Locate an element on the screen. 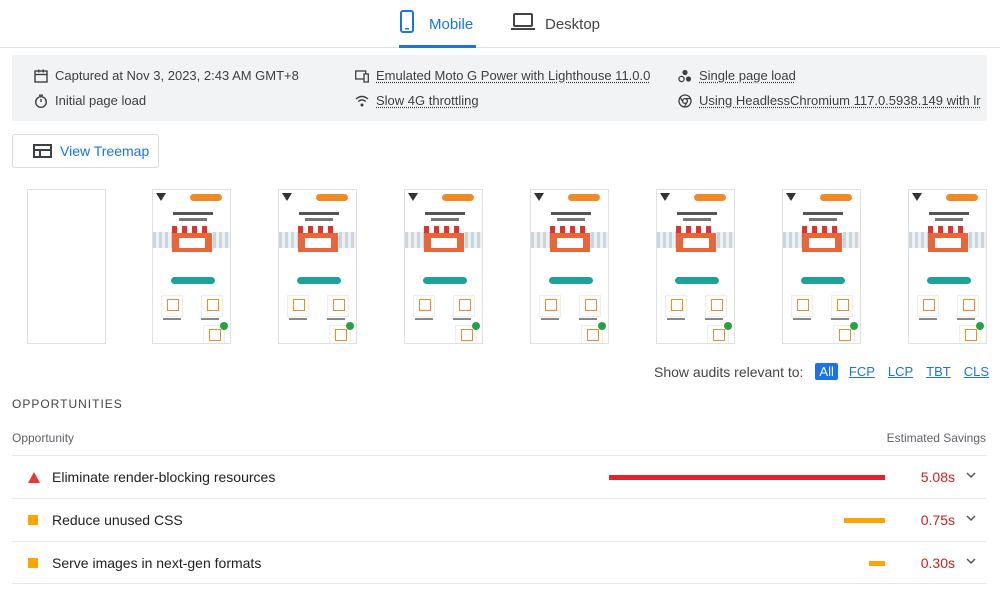  opportunity-row: Reduce unused CSS 0.75s is located at coordinates (499, 519).